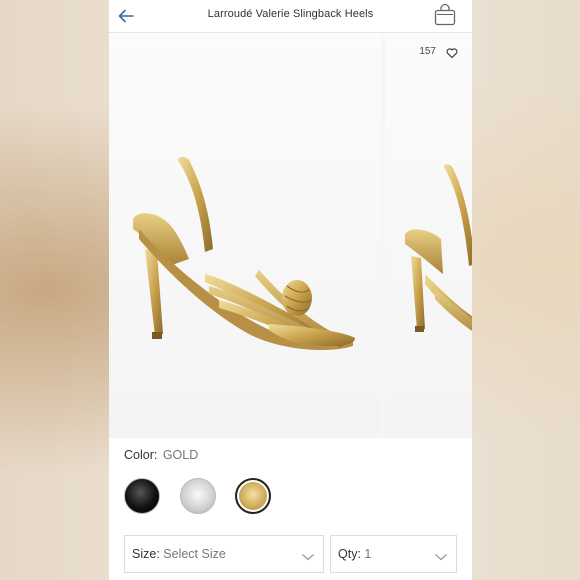  What do you see at coordinates (368, 554) in the screenshot?
I see `qty-value: 1` at bounding box center [368, 554].